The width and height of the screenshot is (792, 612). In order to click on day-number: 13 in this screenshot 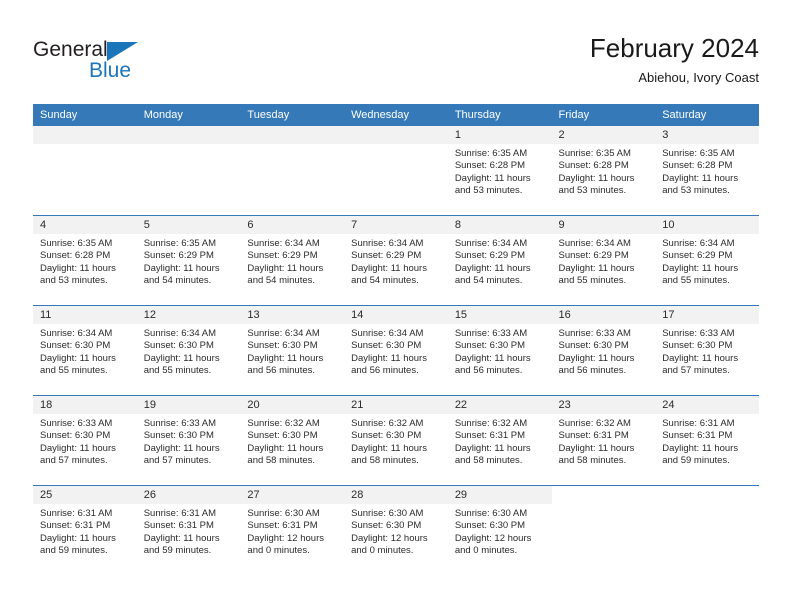, I will do `click(292, 315)`.